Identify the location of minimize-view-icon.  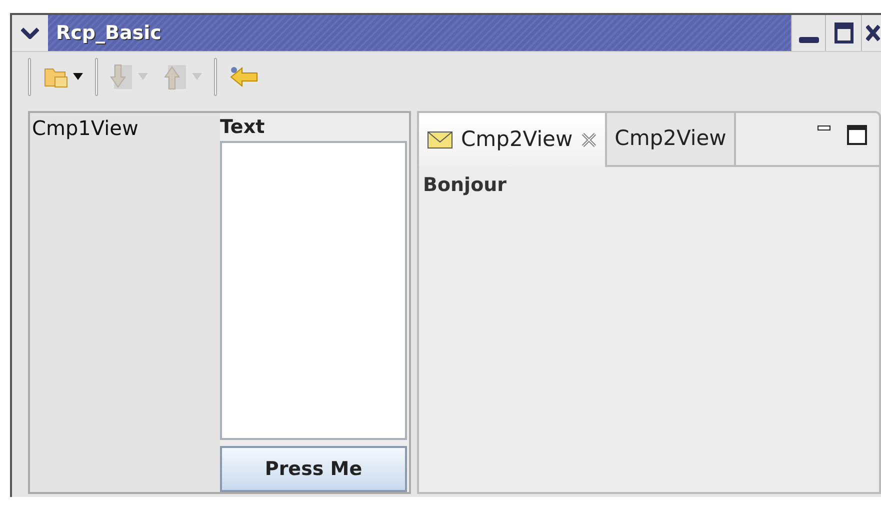
(824, 128).